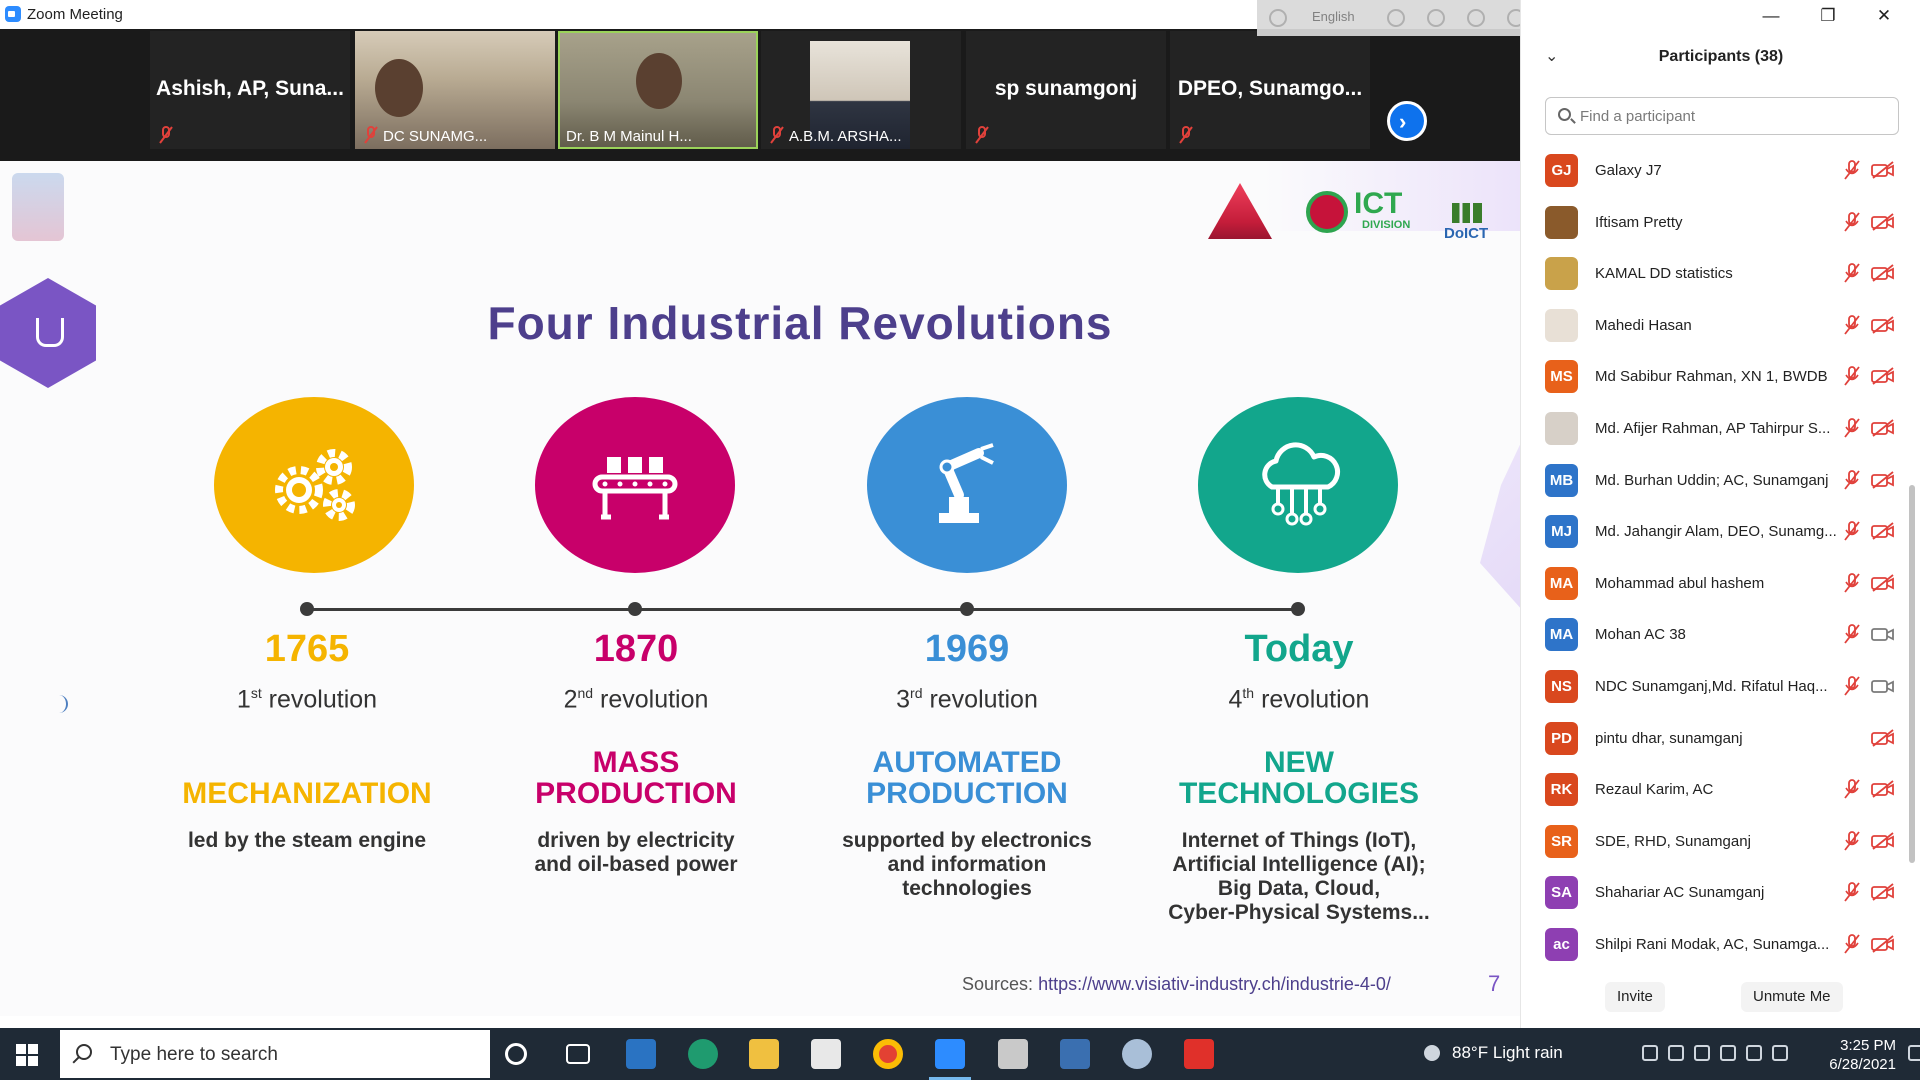  What do you see at coordinates (1728, 1053) in the screenshot?
I see `battery-icon` at bounding box center [1728, 1053].